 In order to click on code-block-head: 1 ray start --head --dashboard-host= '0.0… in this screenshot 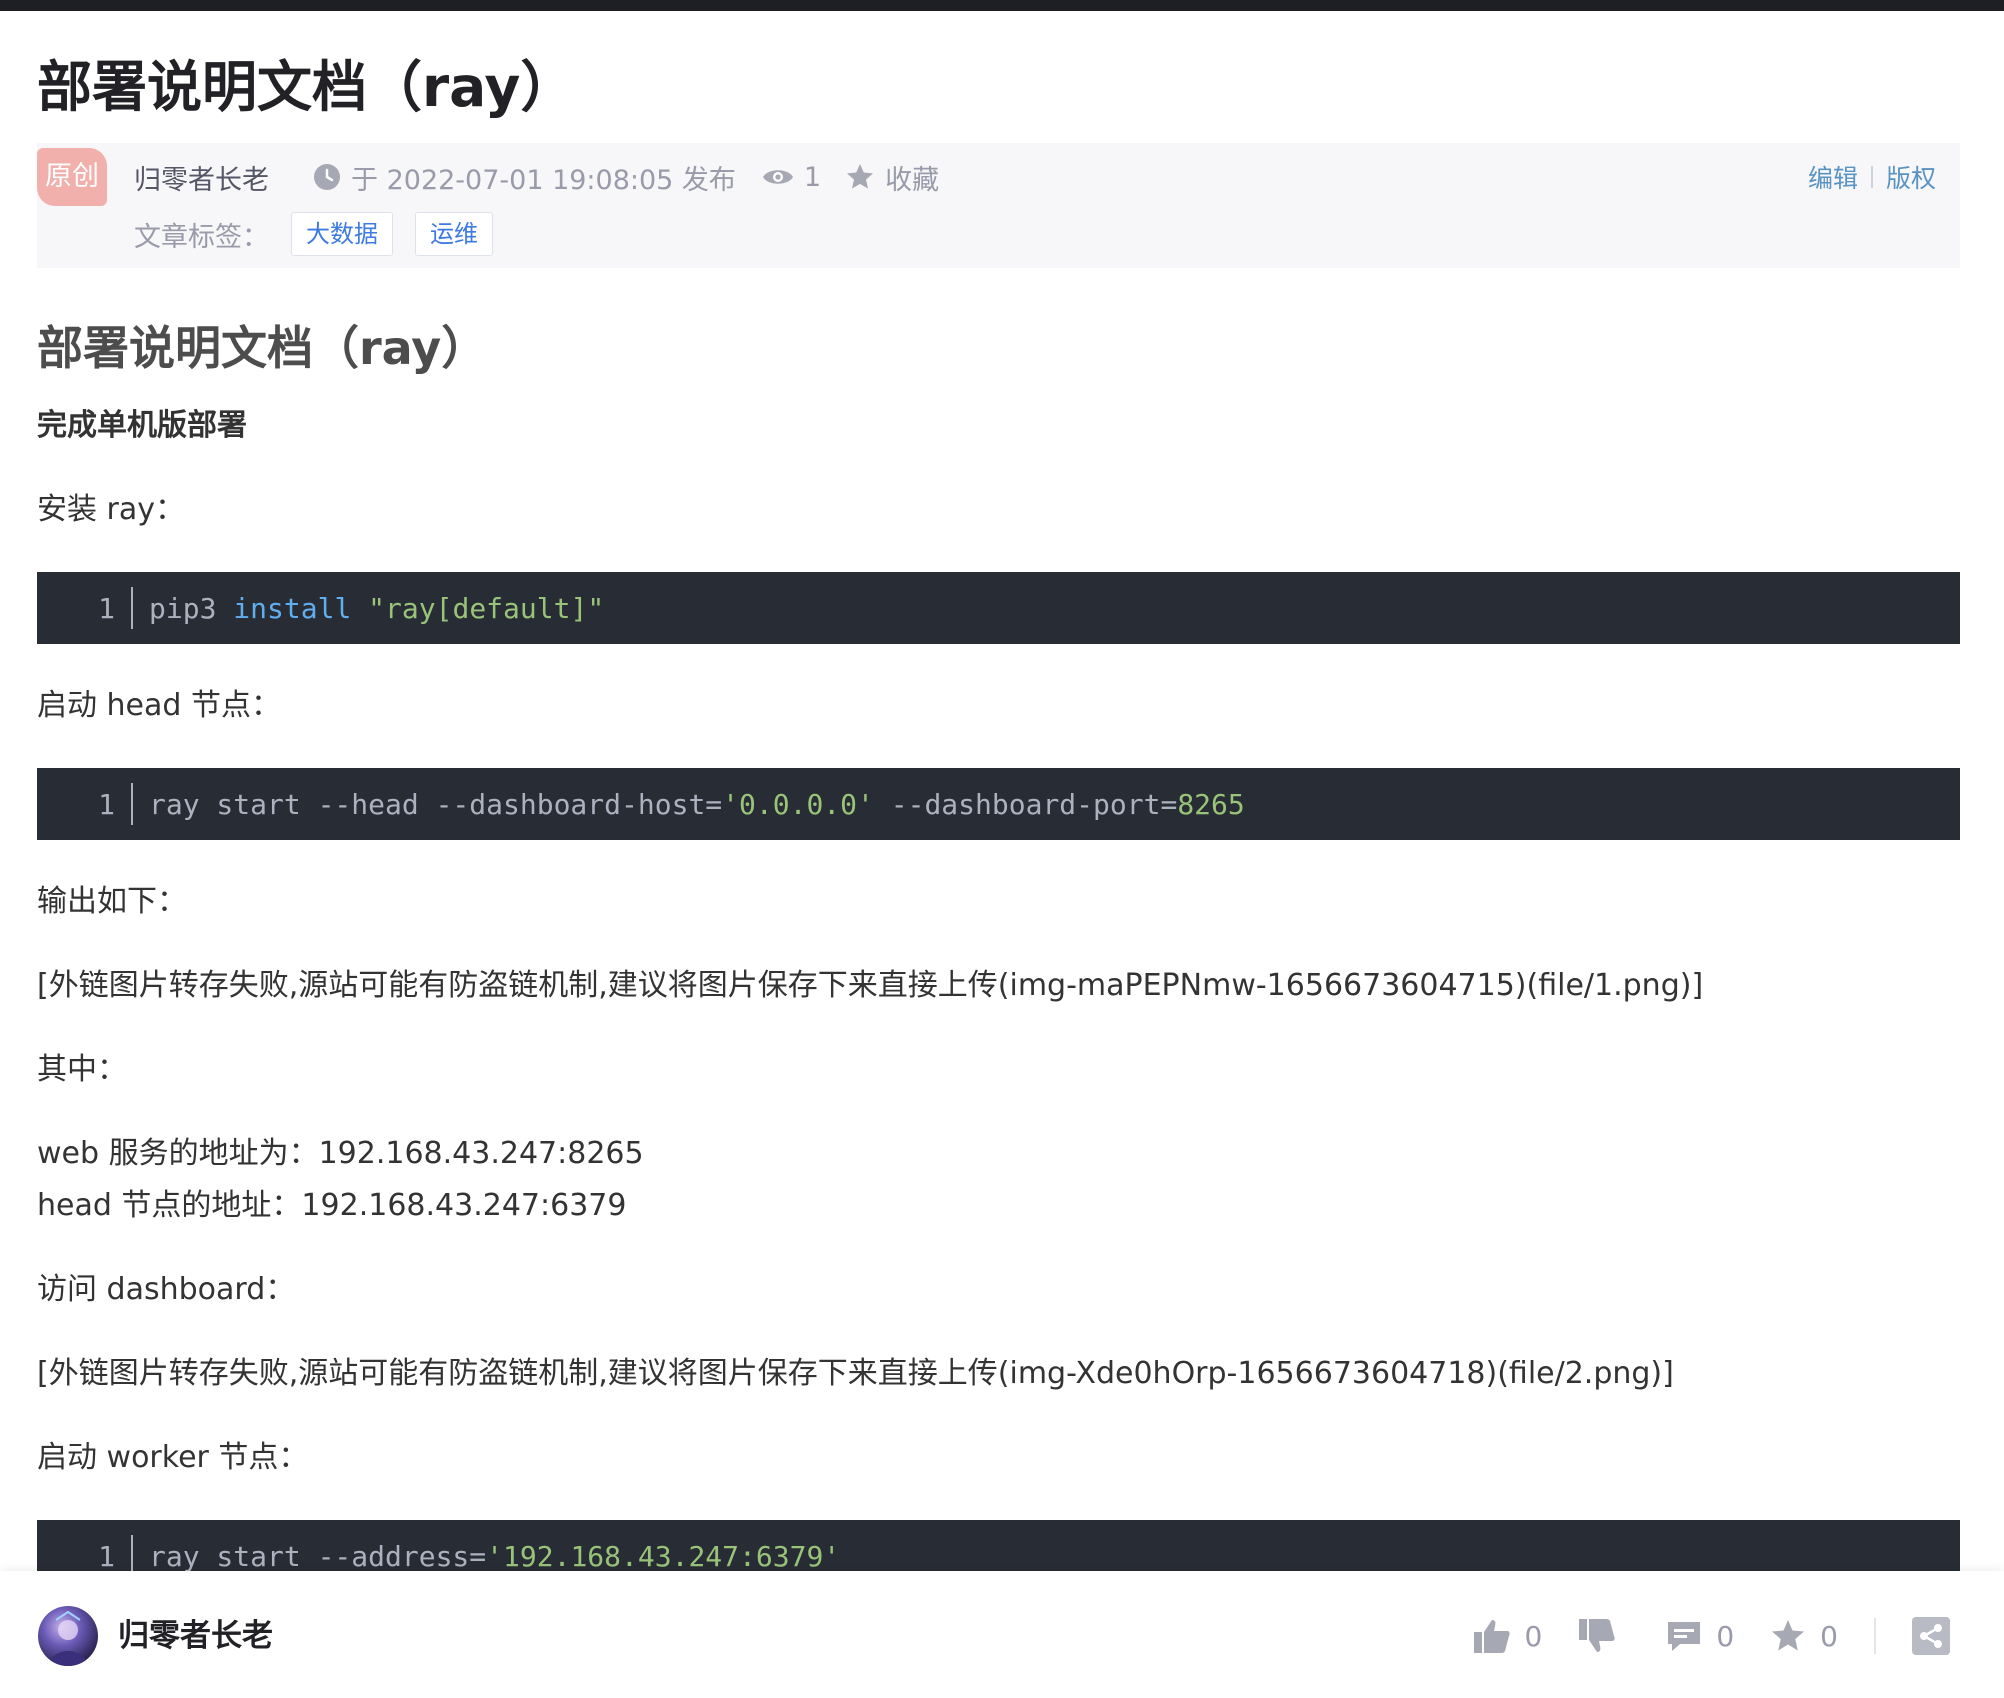, I will do `click(998, 804)`.